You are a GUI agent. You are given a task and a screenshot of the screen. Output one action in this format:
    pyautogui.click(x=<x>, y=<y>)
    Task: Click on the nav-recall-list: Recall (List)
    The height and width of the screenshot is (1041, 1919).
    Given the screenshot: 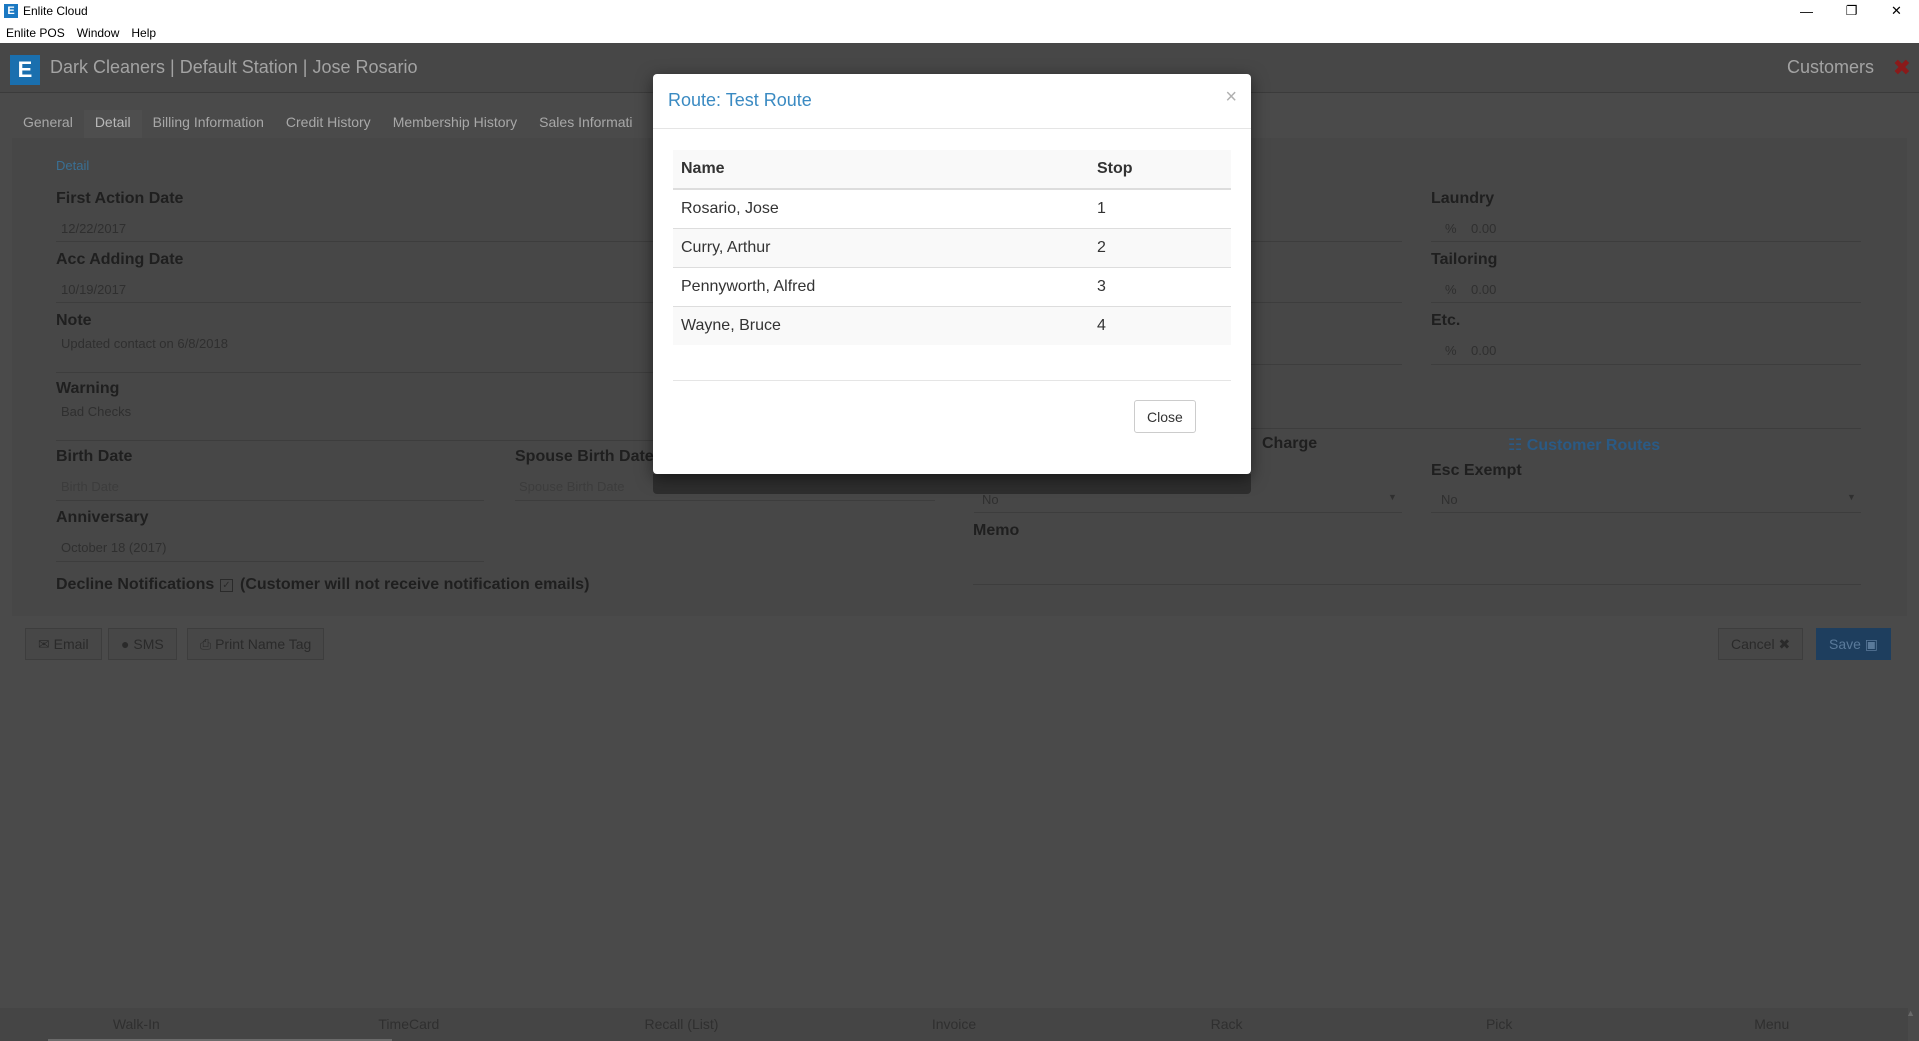 What is the action you would take?
    pyautogui.click(x=681, y=1024)
    